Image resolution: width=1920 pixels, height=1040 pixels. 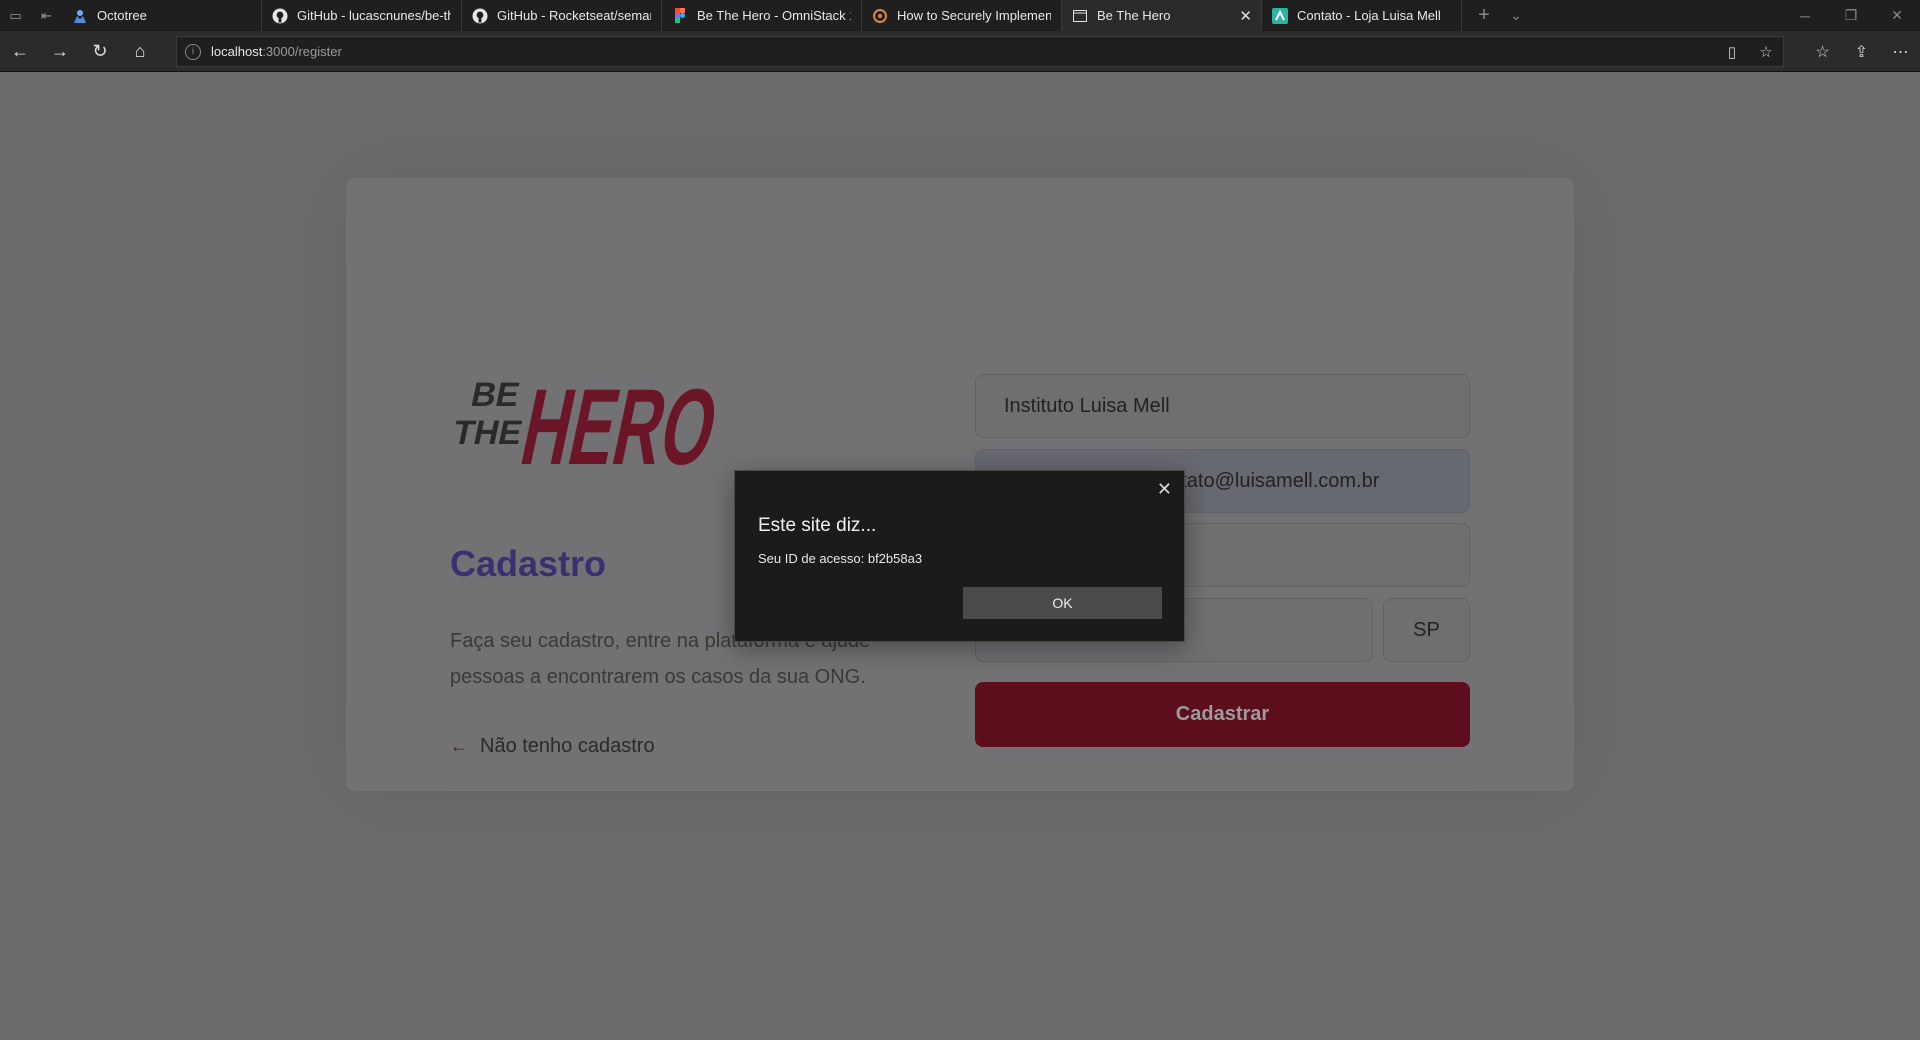 What do you see at coordinates (193, 51) in the screenshot?
I see `site-info-icon: i` at bounding box center [193, 51].